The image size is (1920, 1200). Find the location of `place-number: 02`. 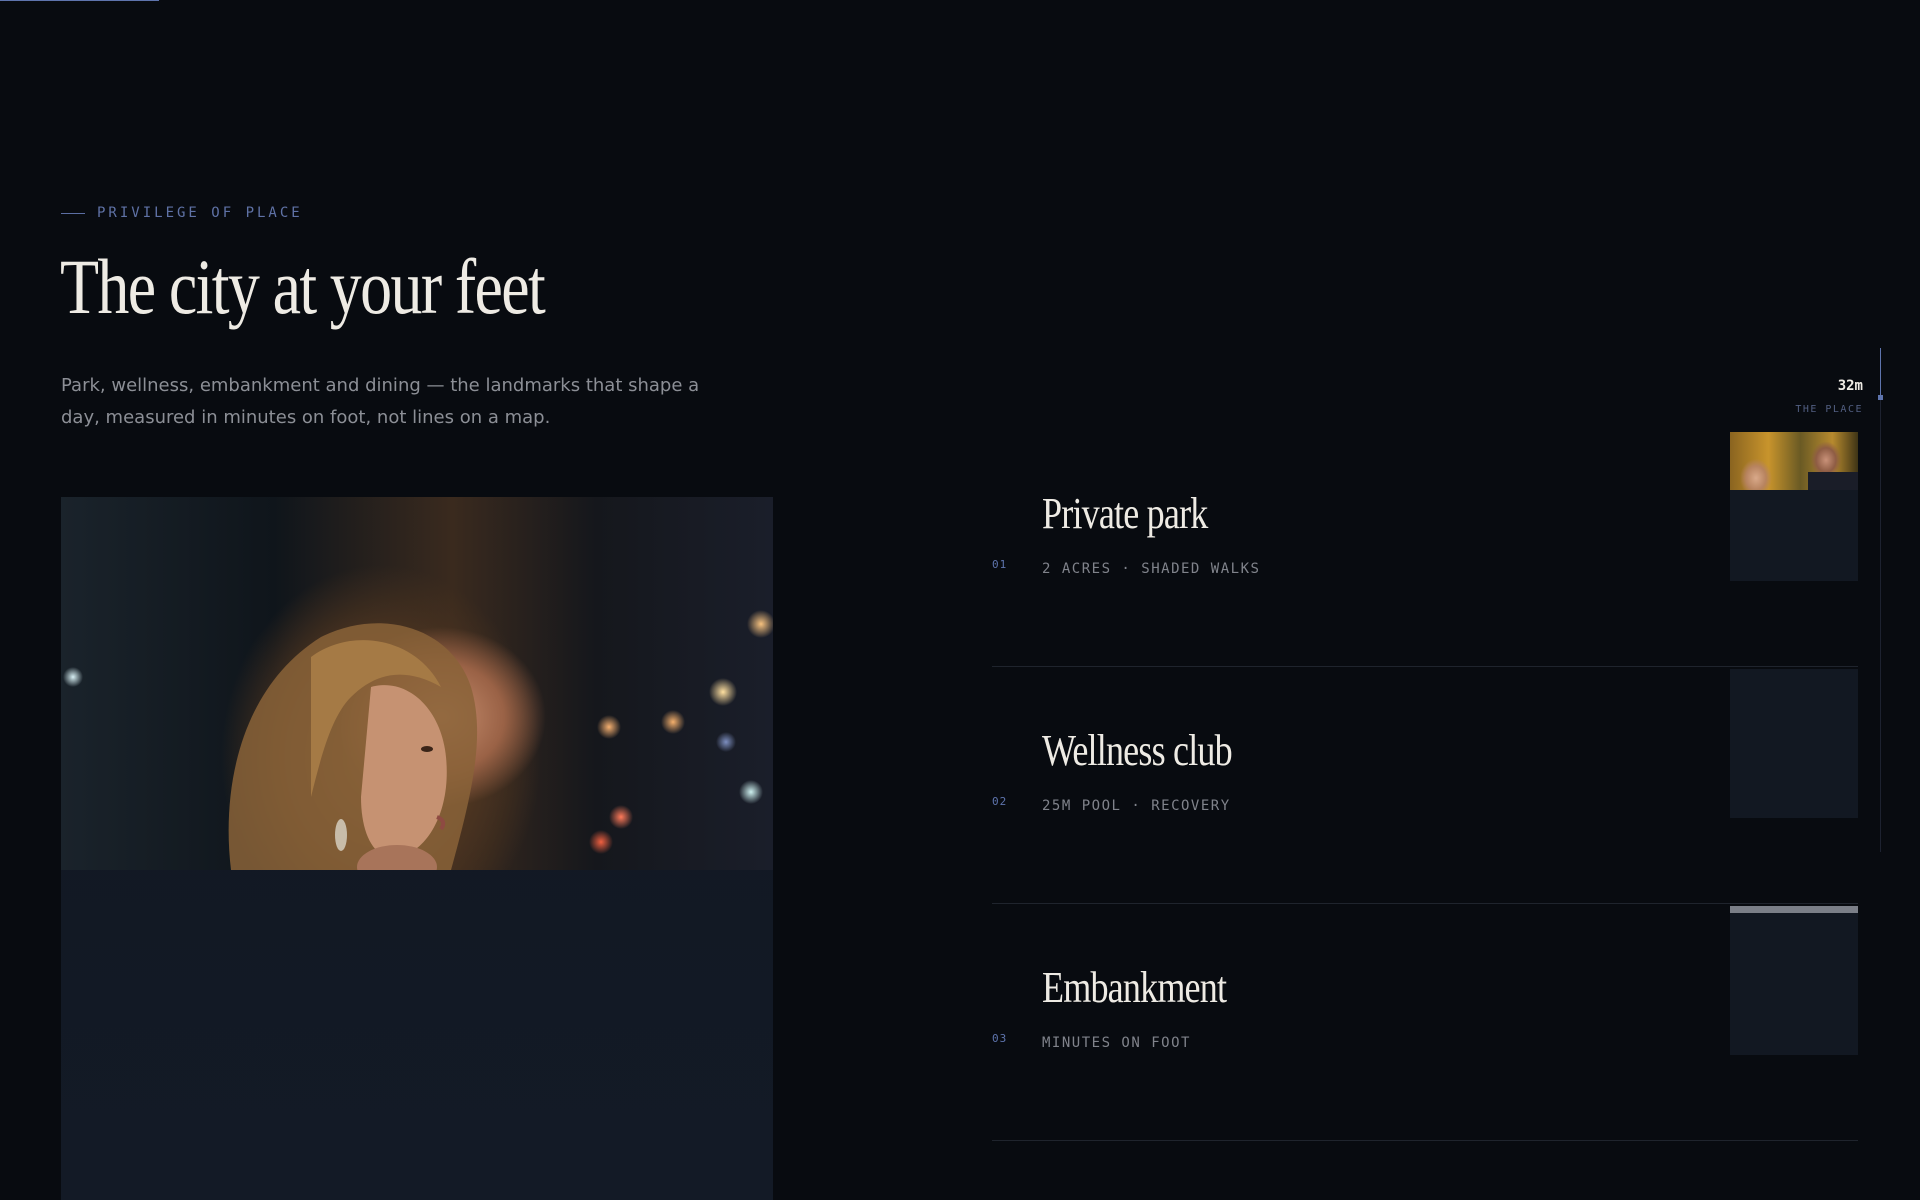

place-number: 02 is located at coordinates (1000, 801).